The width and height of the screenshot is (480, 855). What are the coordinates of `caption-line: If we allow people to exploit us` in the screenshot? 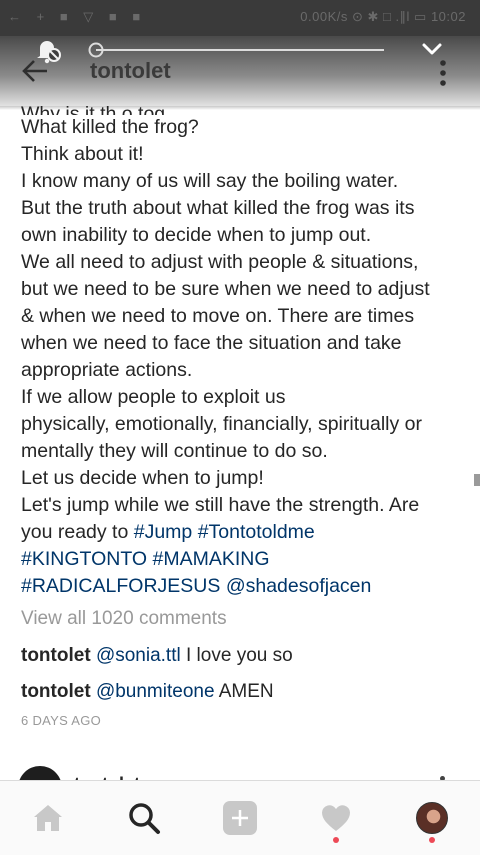 It's located at (153, 397).